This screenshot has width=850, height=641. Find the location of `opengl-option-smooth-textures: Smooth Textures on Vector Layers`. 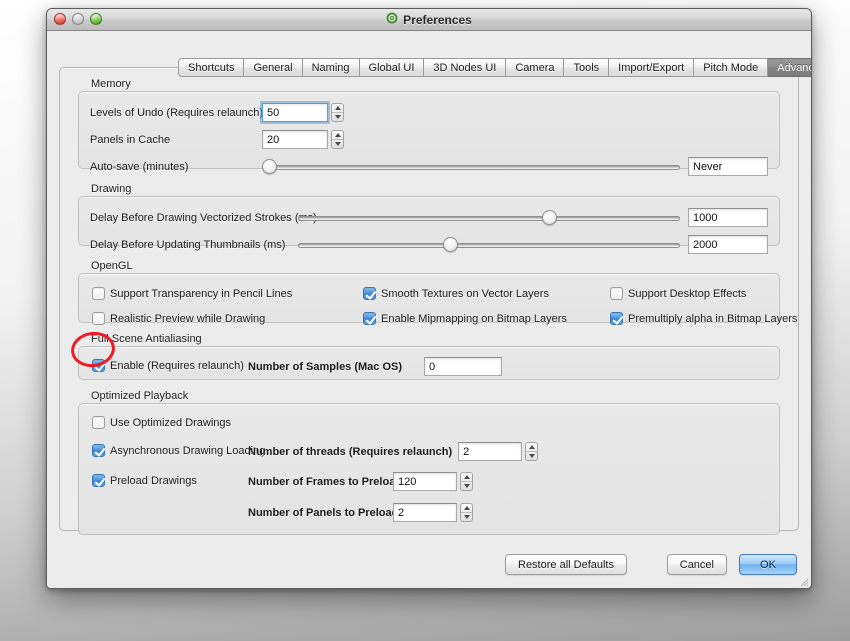

opengl-option-smooth-textures: Smooth Textures on Vector Layers is located at coordinates (456, 293).